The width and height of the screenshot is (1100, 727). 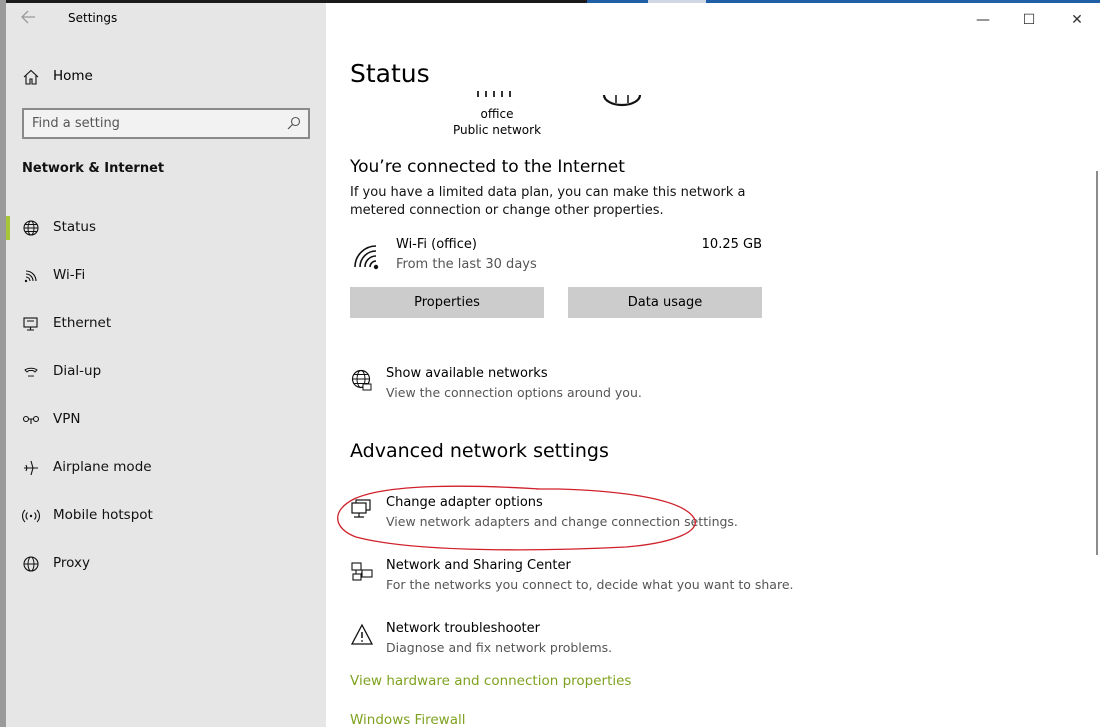 What do you see at coordinates (93, 168) in the screenshot?
I see `sidebar-section-title: Network & Internet` at bounding box center [93, 168].